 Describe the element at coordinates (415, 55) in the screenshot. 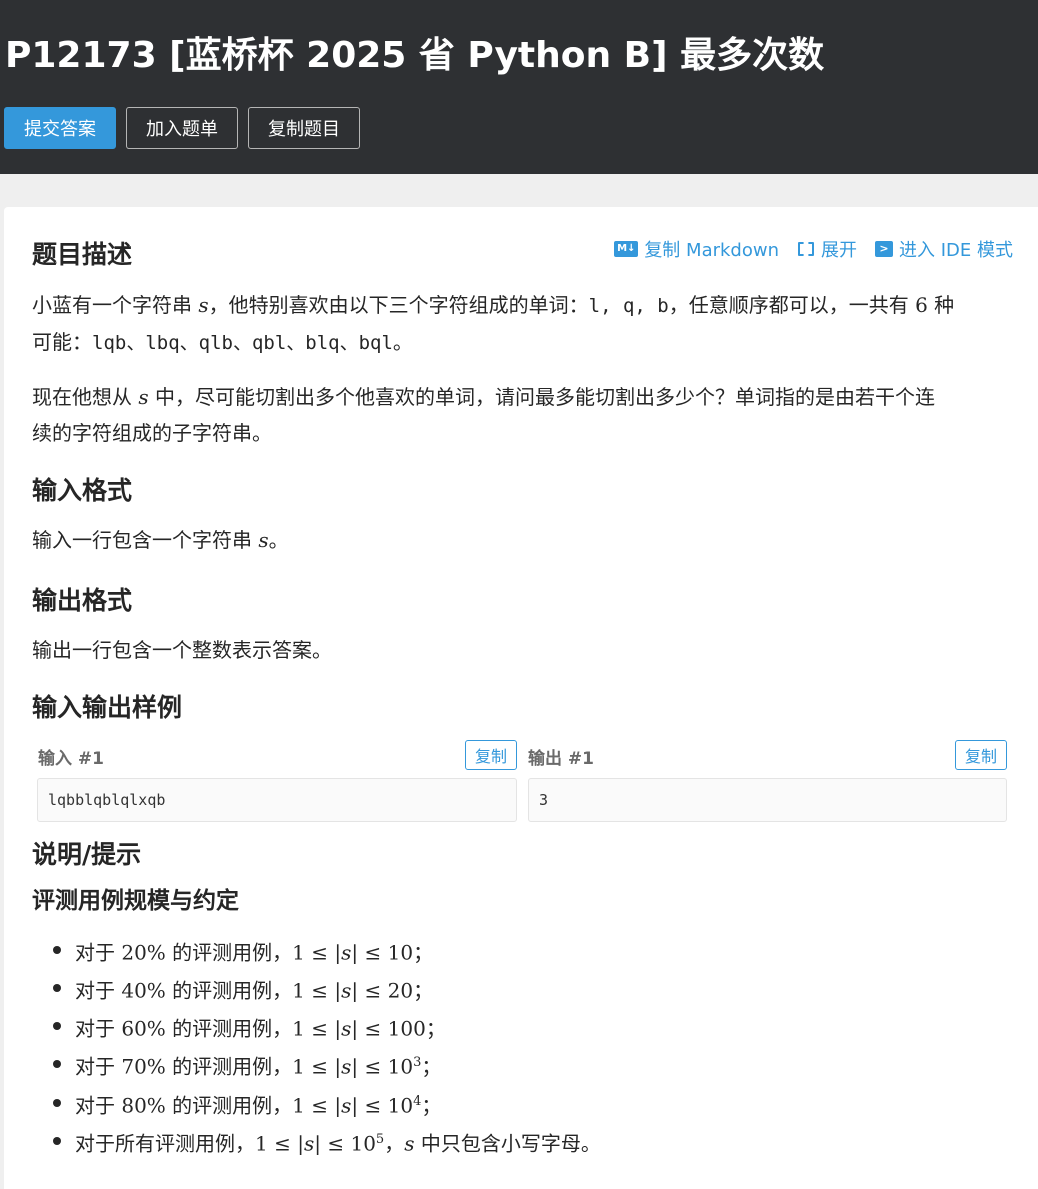

I see `page-title: P12173 [蓝桥杯 2025 省 Python B] 最多次数` at that location.